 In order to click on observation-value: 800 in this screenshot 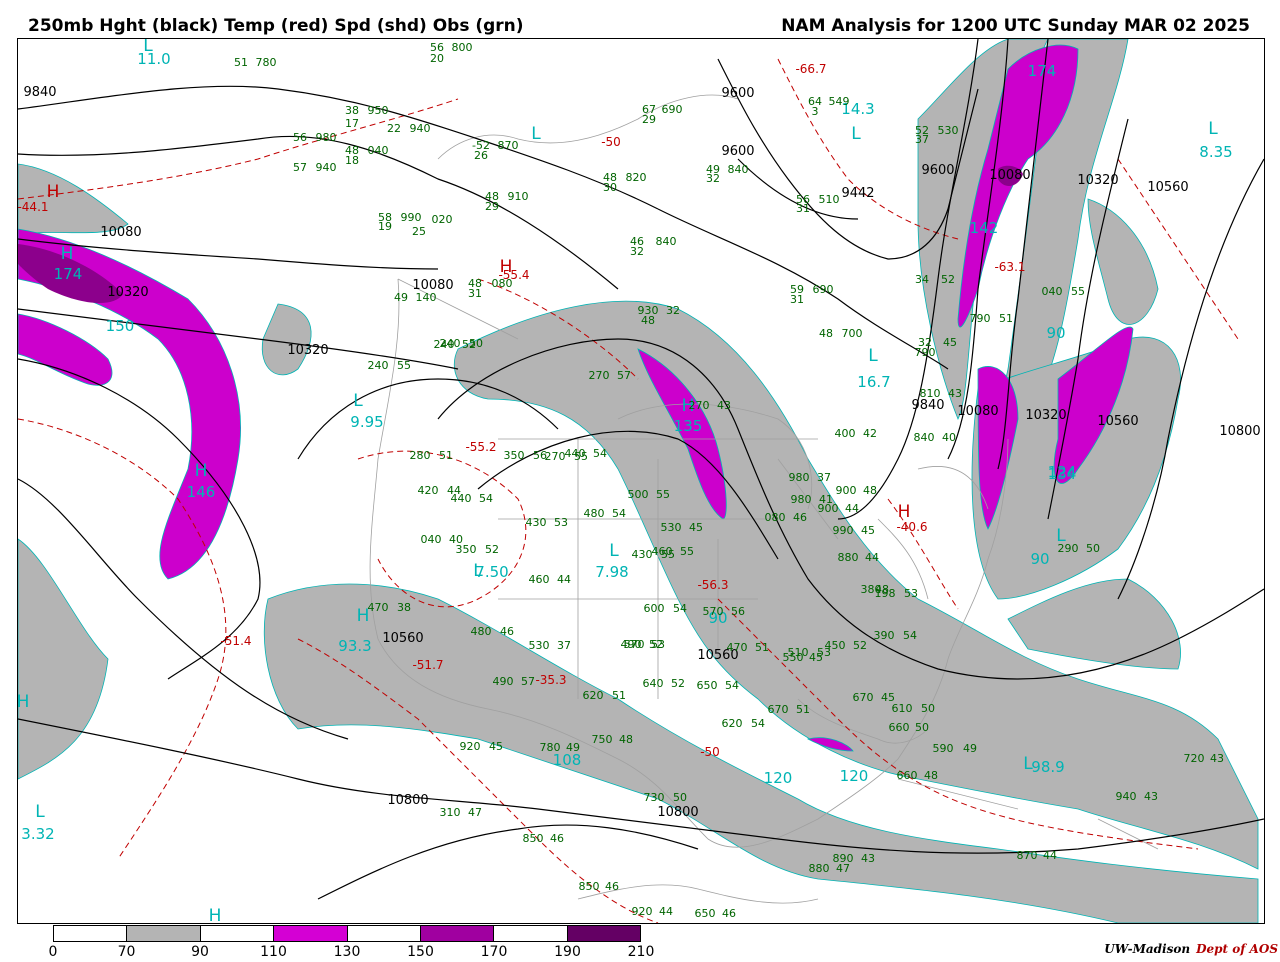, I will do `click(462, 47)`.